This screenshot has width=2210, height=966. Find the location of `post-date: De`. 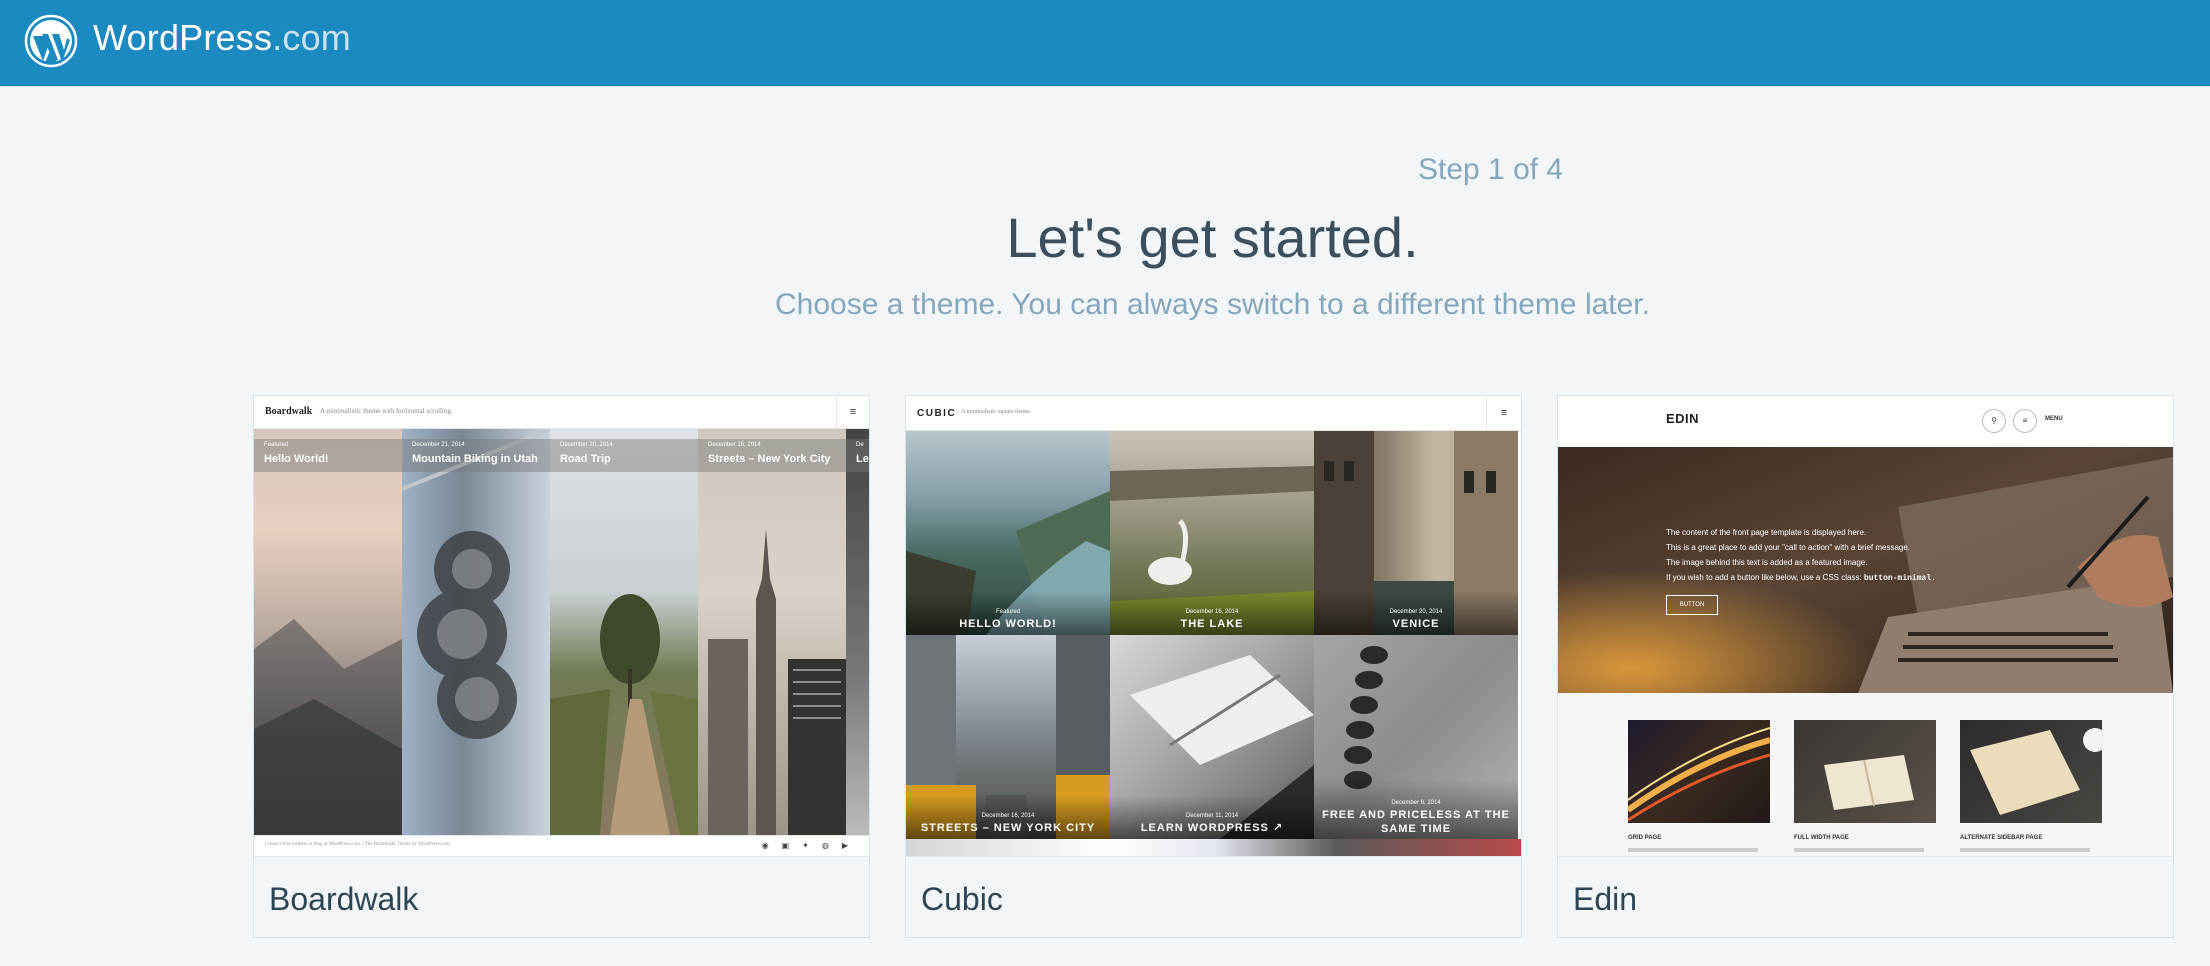

post-date: De is located at coordinates (860, 445).